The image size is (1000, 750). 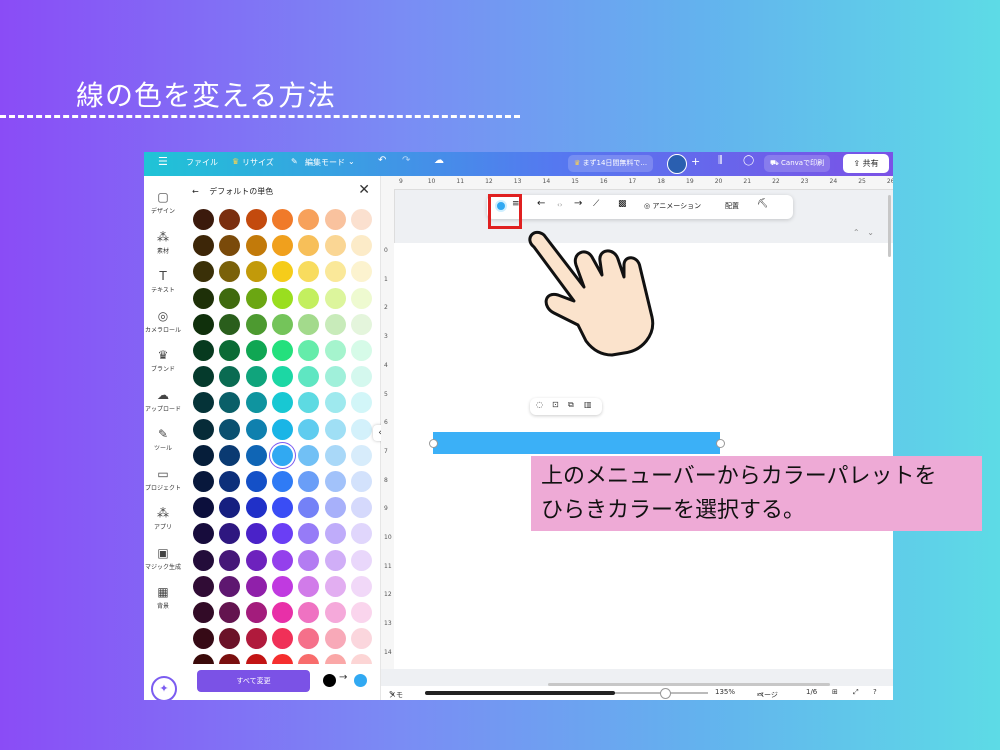 What do you see at coordinates (578, 203) in the screenshot?
I see `line-end-icon: →` at bounding box center [578, 203].